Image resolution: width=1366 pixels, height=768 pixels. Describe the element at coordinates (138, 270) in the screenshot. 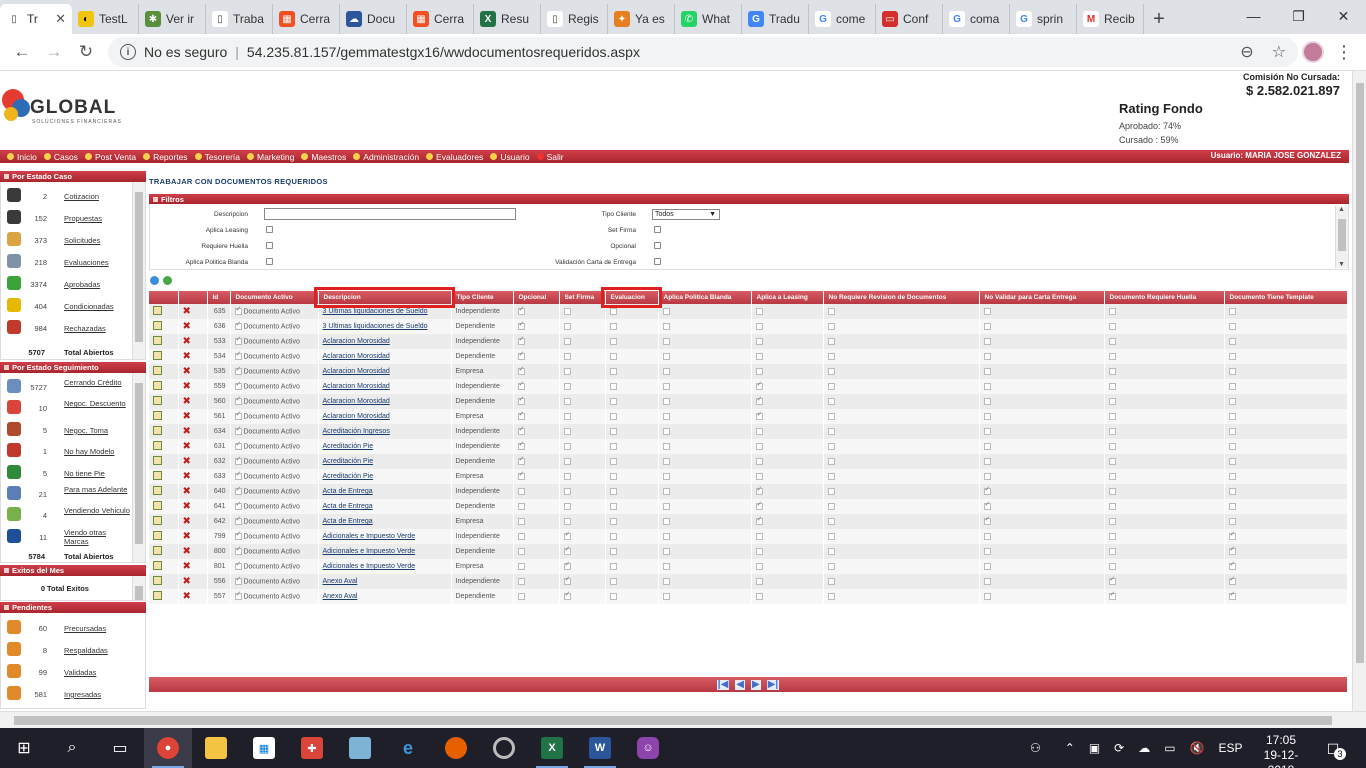

I see `panel-scrollbar` at that location.